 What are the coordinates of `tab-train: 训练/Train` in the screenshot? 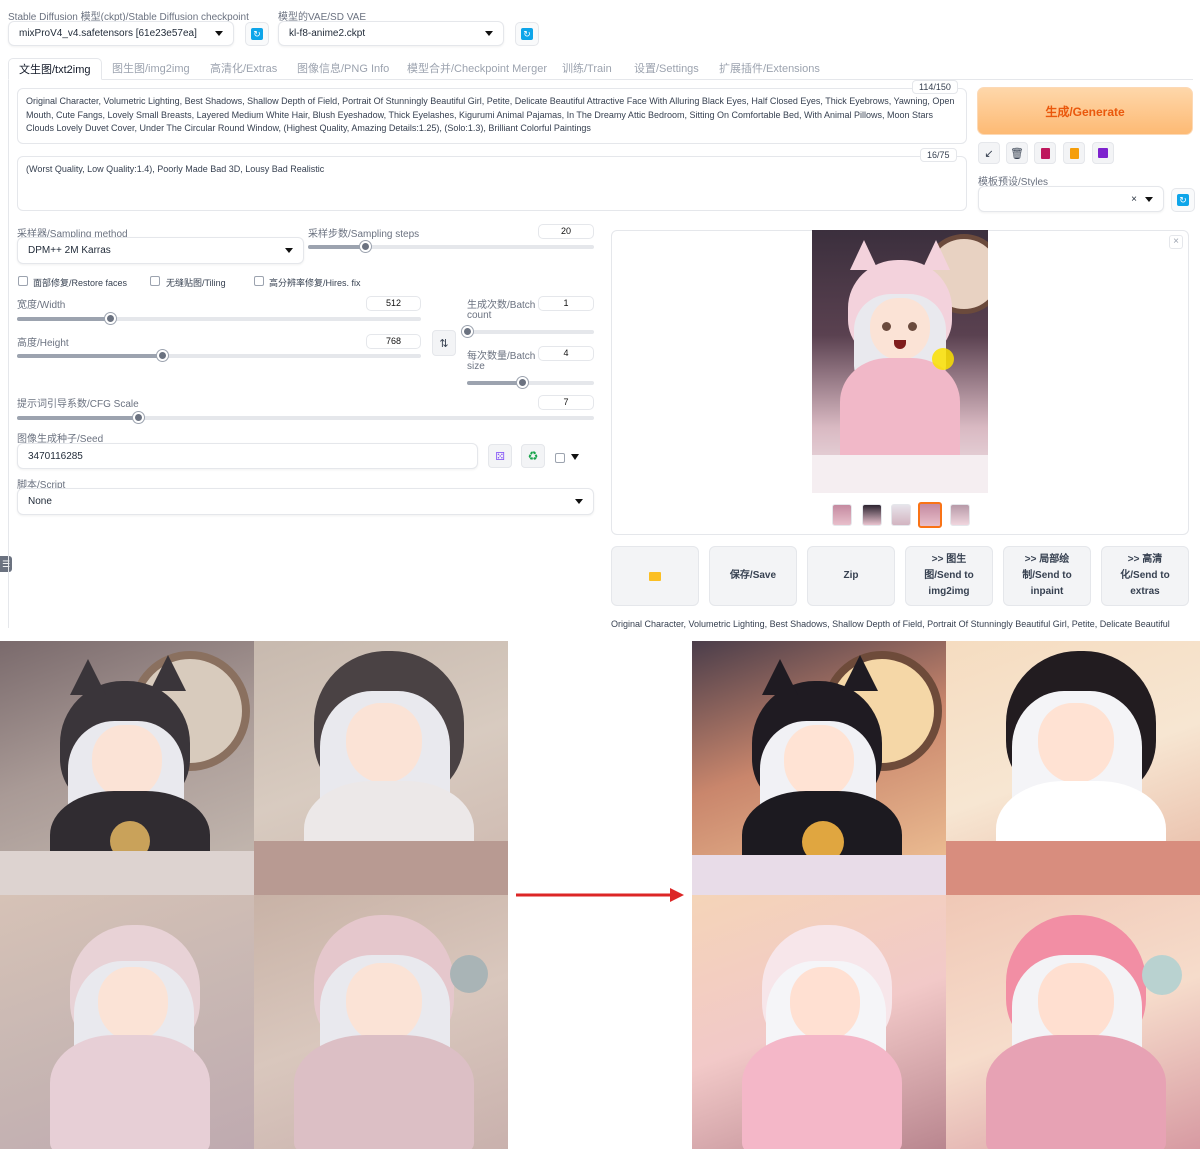 It's located at (587, 69).